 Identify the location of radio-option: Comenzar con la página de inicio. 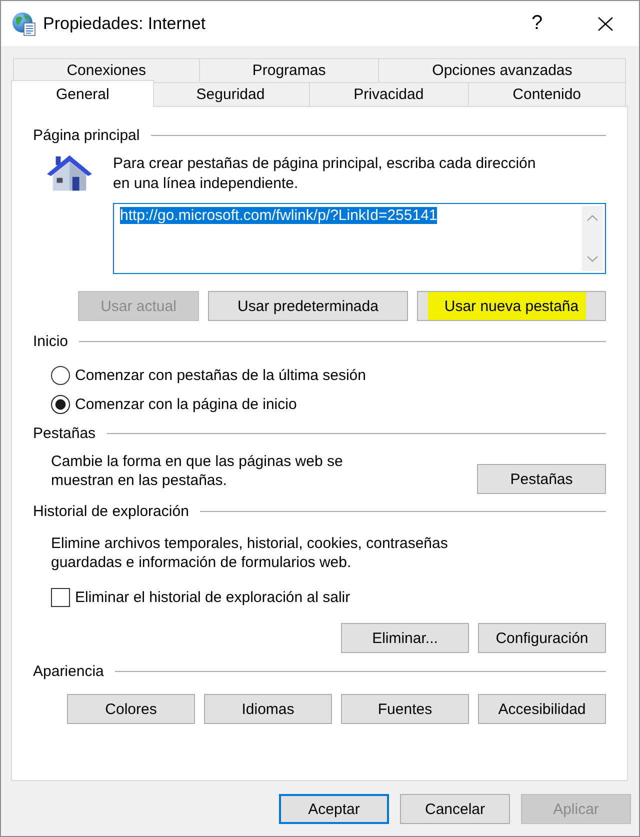
(174, 404).